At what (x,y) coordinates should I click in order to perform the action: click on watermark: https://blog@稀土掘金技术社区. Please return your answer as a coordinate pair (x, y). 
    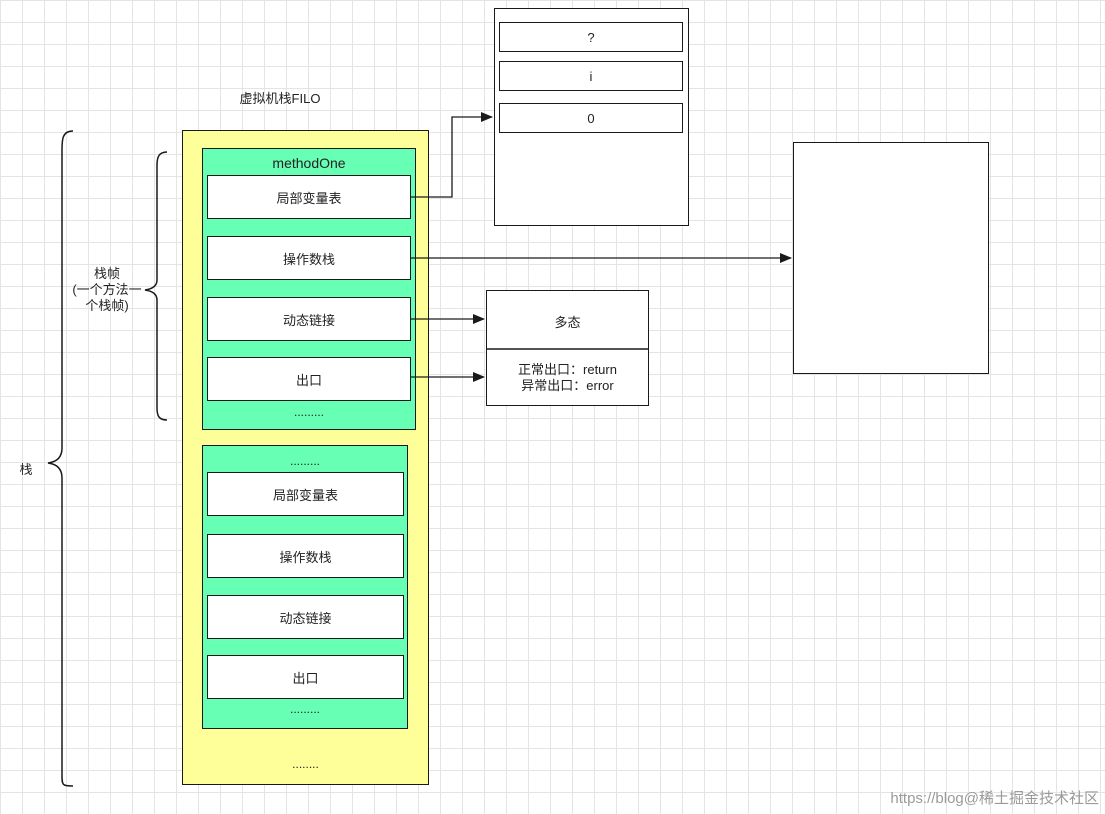
    Looking at the image, I should click on (994, 798).